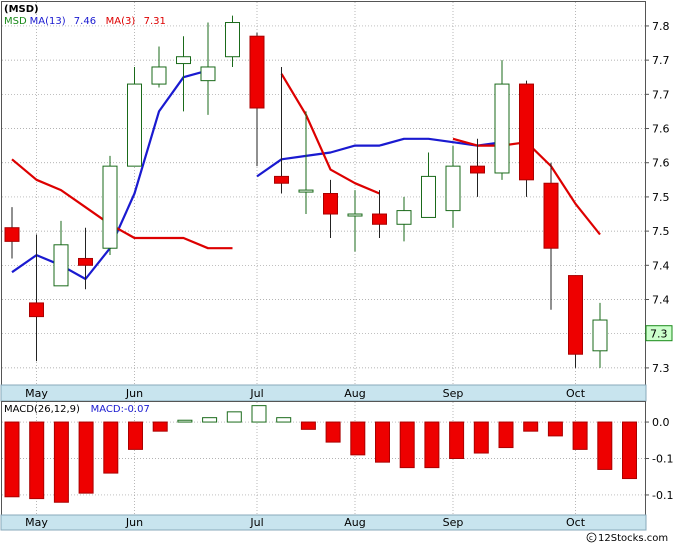 Image resolution: width=680 pixels, height=546 pixels. I want to click on price-x-tick-label: May, so click(36, 393).